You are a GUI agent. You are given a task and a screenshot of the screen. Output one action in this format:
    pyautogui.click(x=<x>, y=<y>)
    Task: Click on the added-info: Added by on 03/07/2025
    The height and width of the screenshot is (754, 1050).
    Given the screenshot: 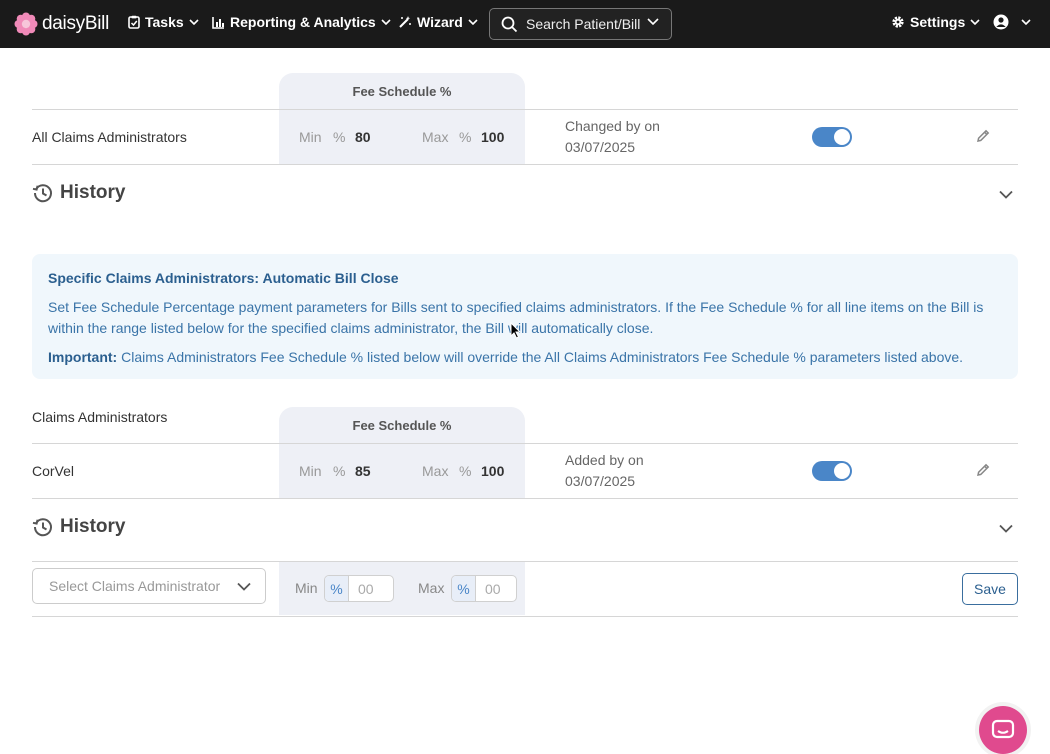 What is the action you would take?
    pyautogui.click(x=604, y=471)
    